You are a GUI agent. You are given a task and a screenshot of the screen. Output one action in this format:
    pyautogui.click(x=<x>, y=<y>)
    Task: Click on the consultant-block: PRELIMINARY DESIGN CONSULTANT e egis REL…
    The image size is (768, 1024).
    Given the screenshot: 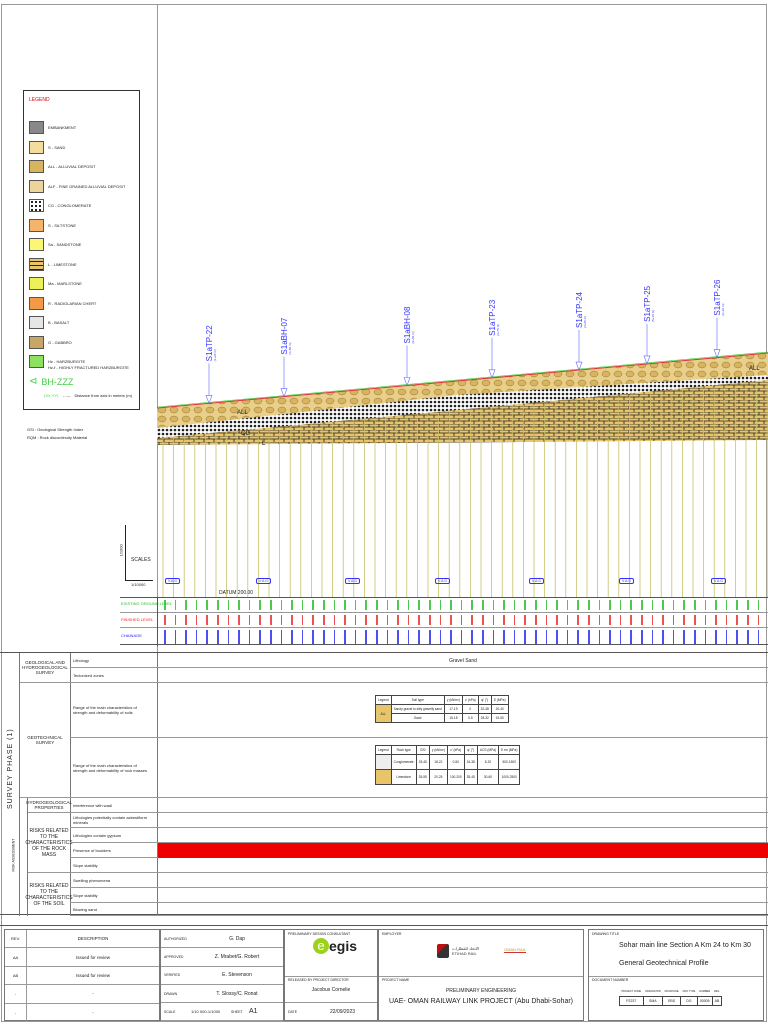 What is the action you would take?
    pyautogui.click(x=331, y=975)
    